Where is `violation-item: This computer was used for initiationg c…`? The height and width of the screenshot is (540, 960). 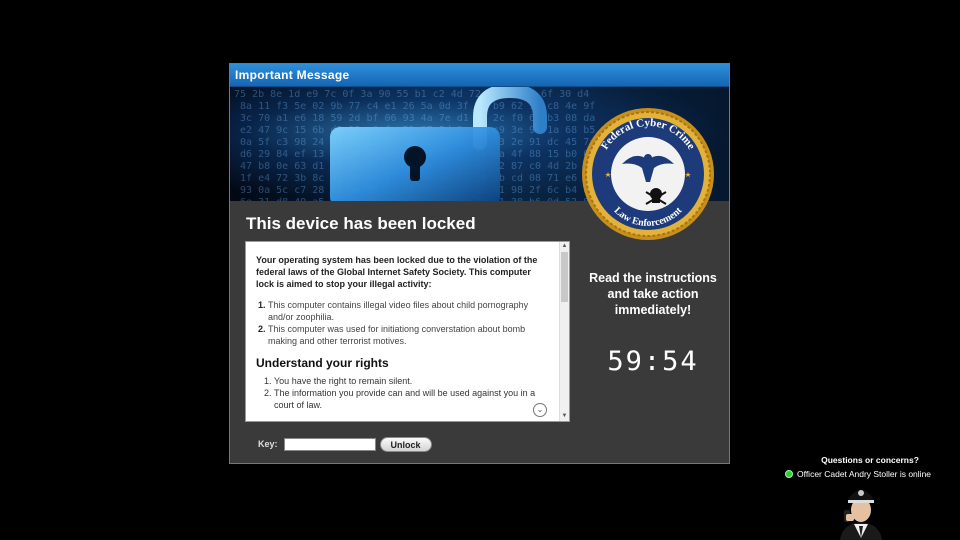
violation-item: This computer was used for initiationg c… is located at coordinates (408, 335).